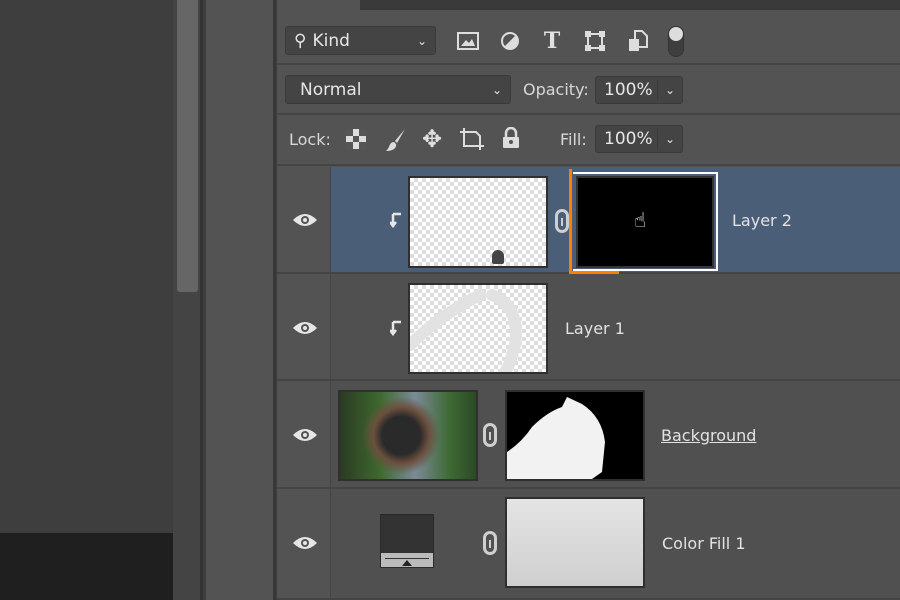 The image size is (900, 600). What do you see at coordinates (704, 543) in the screenshot?
I see `layer-name: Color Fill 1` at bounding box center [704, 543].